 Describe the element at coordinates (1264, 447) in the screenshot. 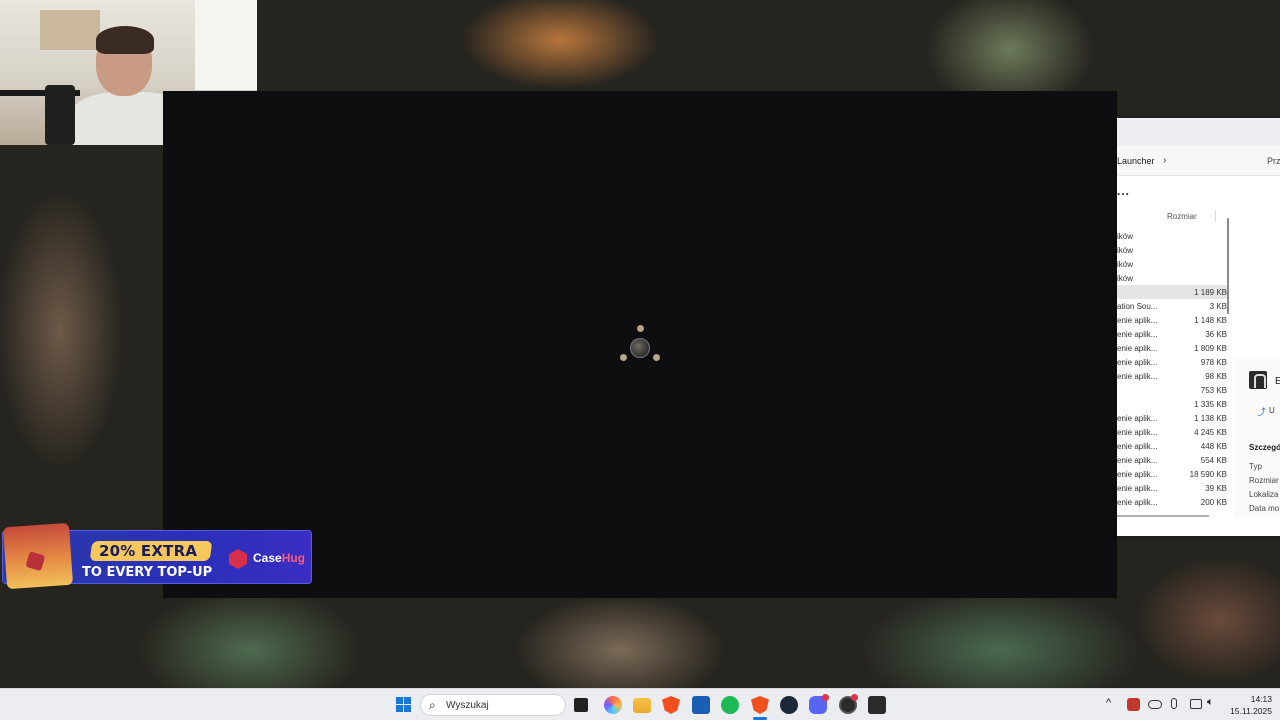

I see `details-title: Szczegół` at that location.